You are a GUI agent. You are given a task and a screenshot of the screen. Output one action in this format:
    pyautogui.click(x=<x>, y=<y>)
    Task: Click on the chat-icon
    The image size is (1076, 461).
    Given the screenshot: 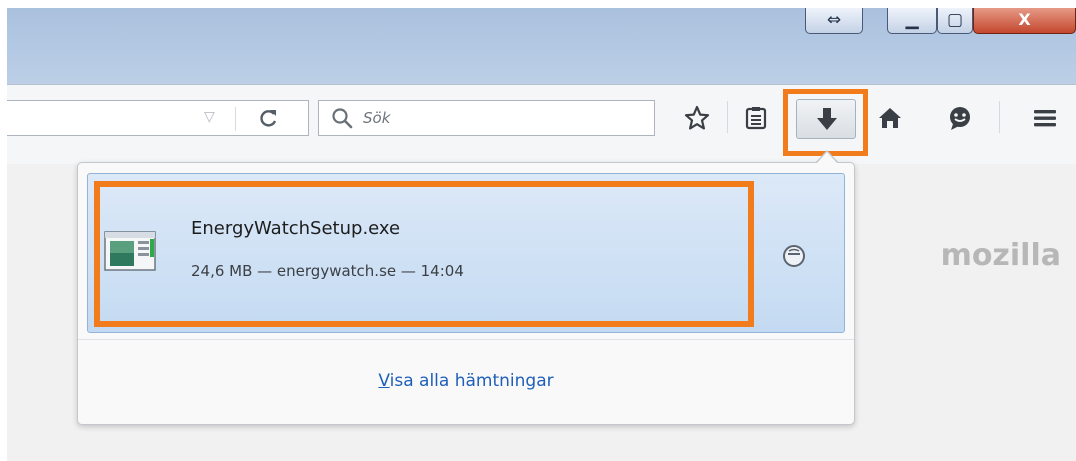 What is the action you would take?
    pyautogui.click(x=960, y=118)
    